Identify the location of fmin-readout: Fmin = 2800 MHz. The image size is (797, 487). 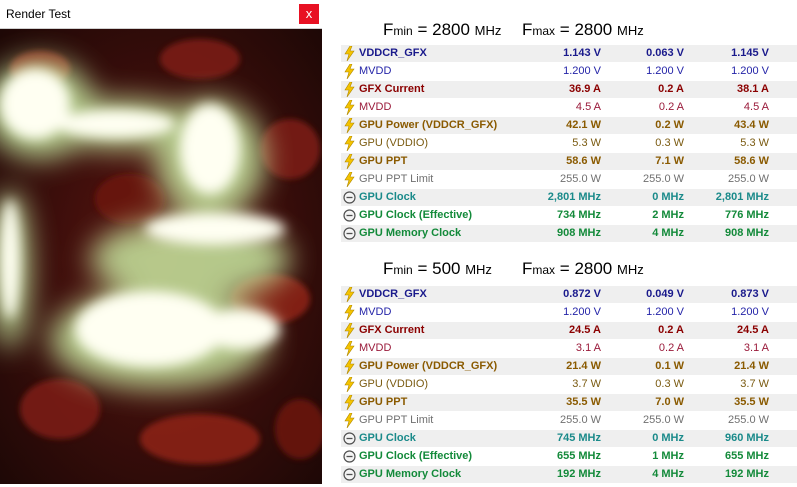
(442, 29).